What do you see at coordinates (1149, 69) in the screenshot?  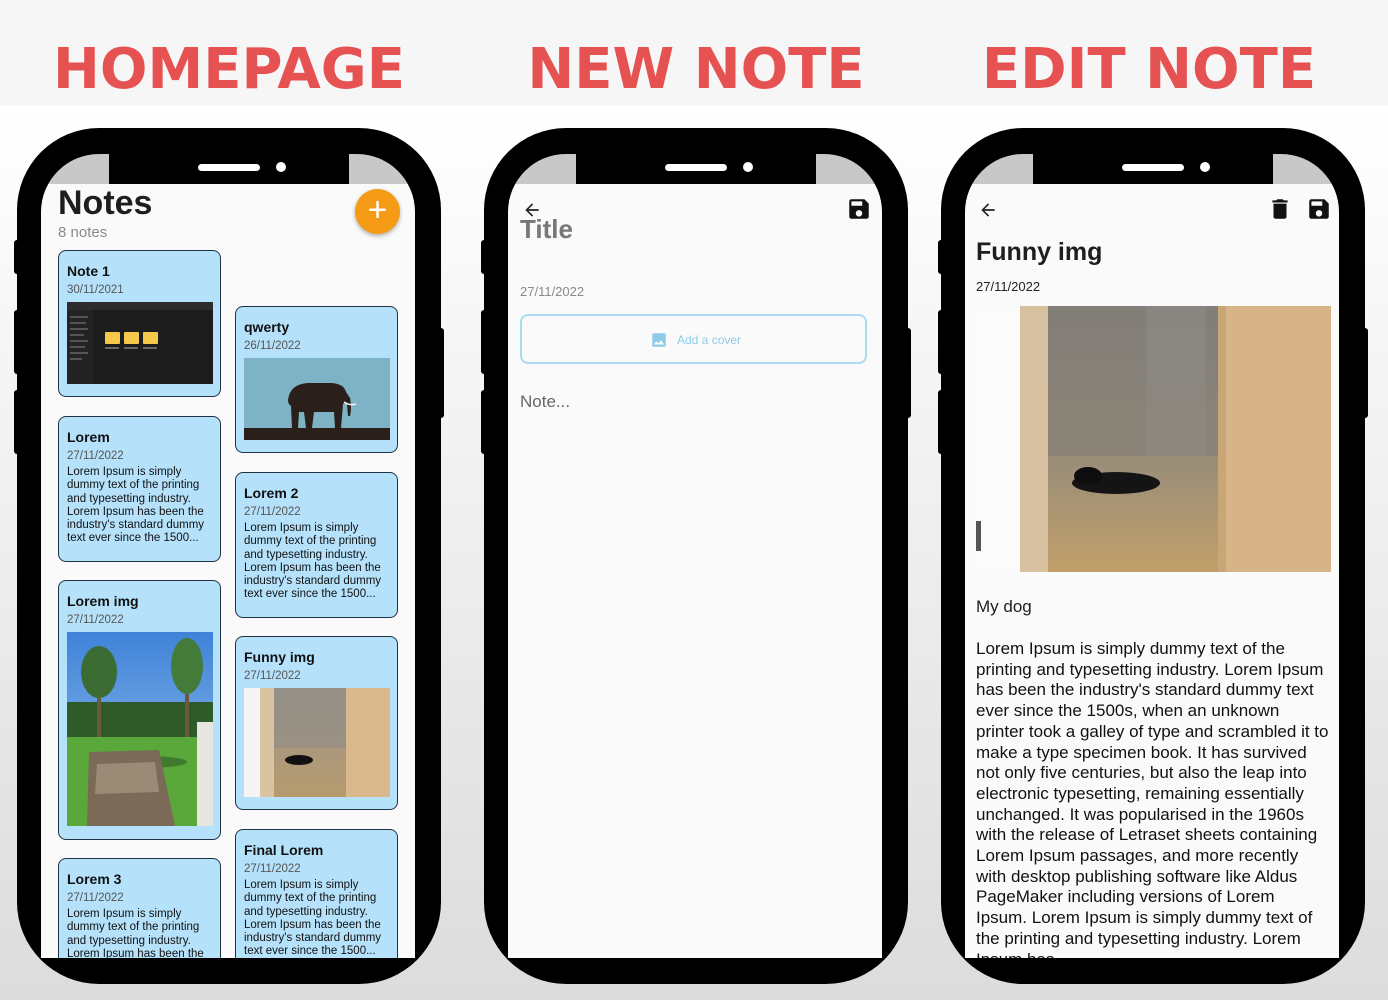 I see `headline-edit-note: EDIT NOTE` at bounding box center [1149, 69].